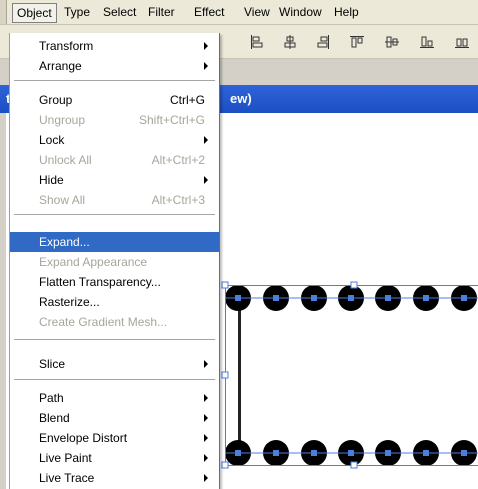 The image size is (478, 489). I want to click on menu-item-envelope-distort: Envelope Distort, so click(114, 438).